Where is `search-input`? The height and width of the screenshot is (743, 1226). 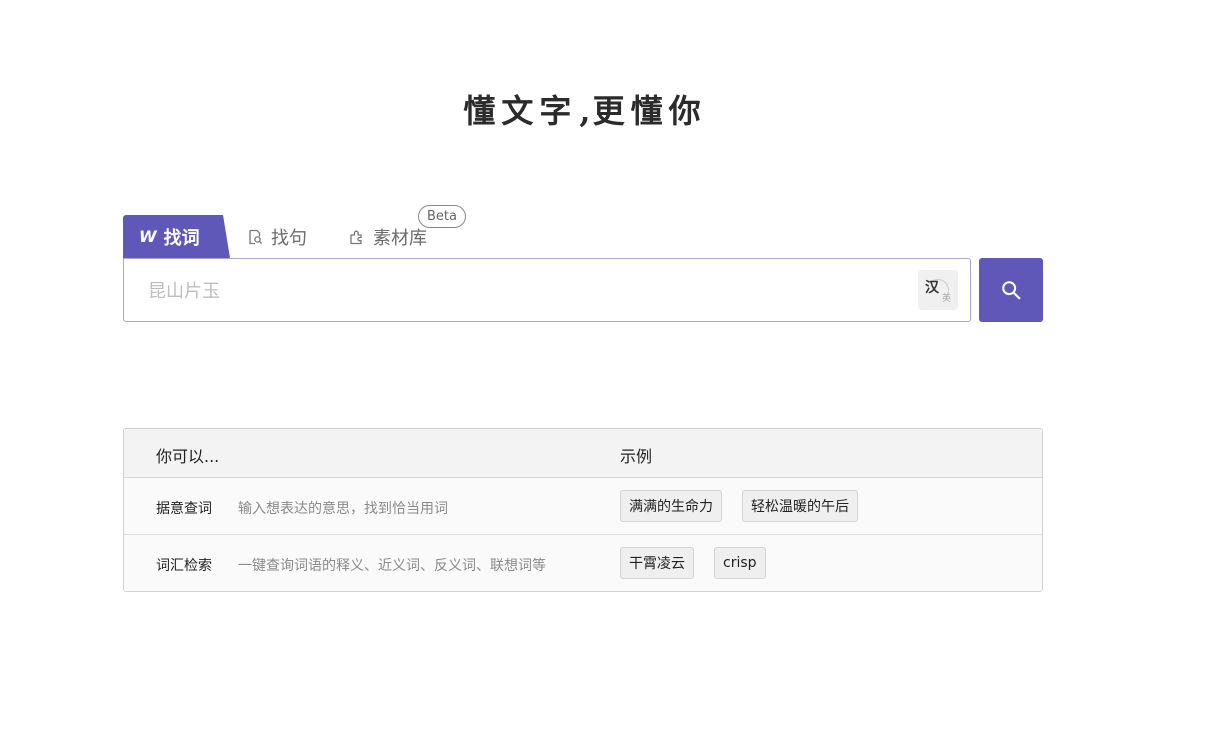 search-input is located at coordinates (528, 291).